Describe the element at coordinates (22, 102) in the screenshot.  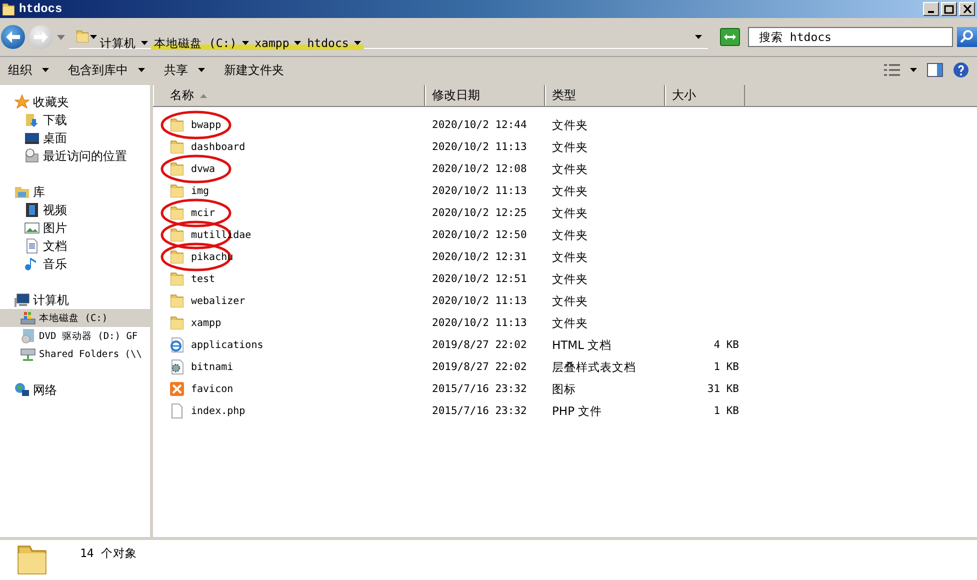
I see `star-icon` at that location.